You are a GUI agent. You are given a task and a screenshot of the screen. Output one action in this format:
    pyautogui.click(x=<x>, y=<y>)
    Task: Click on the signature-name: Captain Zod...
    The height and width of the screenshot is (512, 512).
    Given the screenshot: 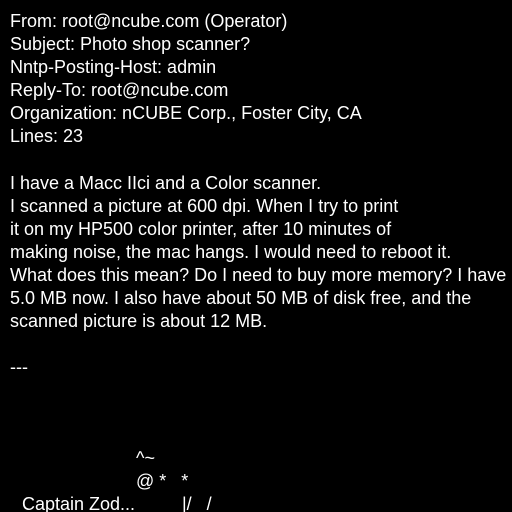 What is the action you would take?
    pyautogui.click(x=79, y=503)
    